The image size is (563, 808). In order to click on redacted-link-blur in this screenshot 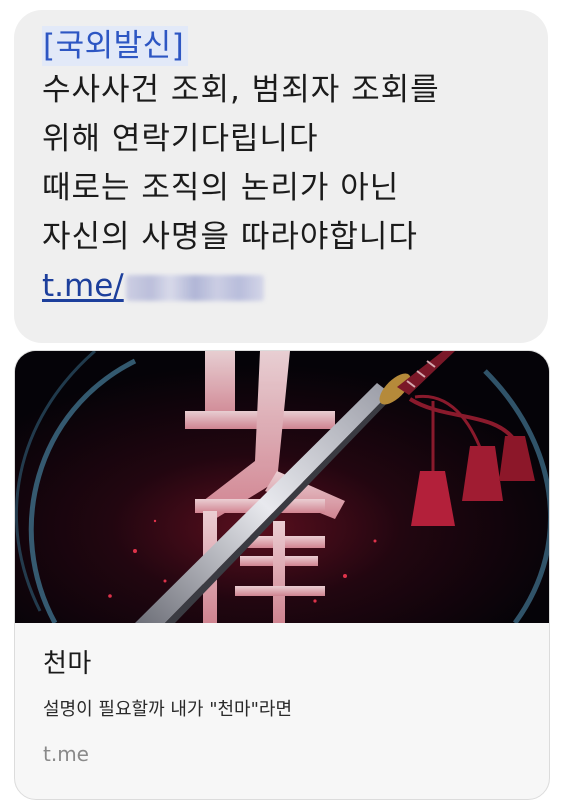, I will do `click(194, 287)`.